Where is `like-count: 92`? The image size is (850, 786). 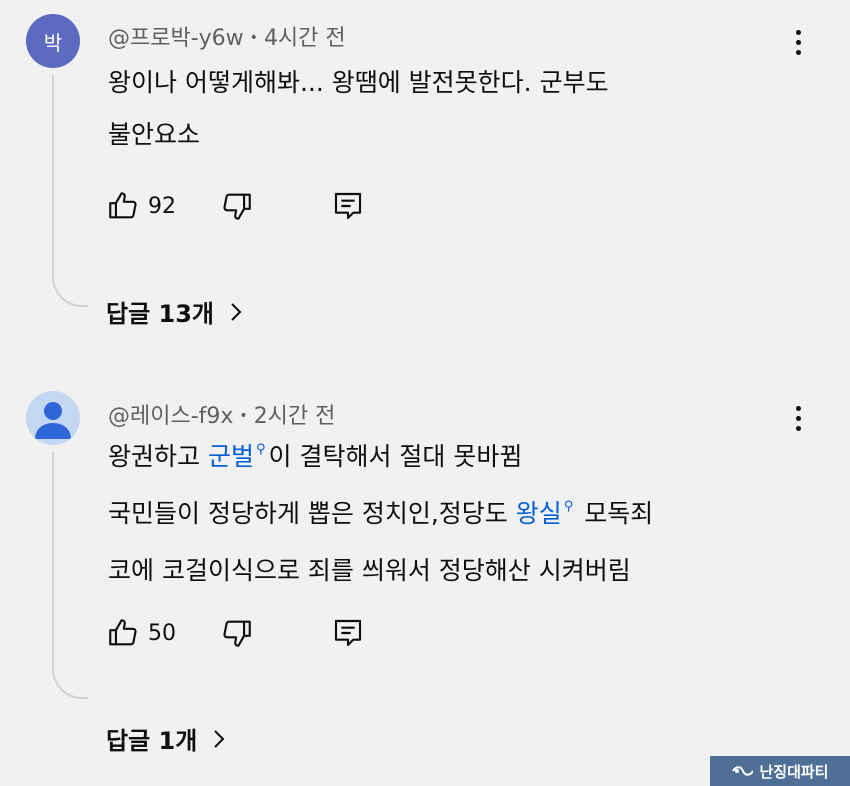
like-count: 92 is located at coordinates (162, 206).